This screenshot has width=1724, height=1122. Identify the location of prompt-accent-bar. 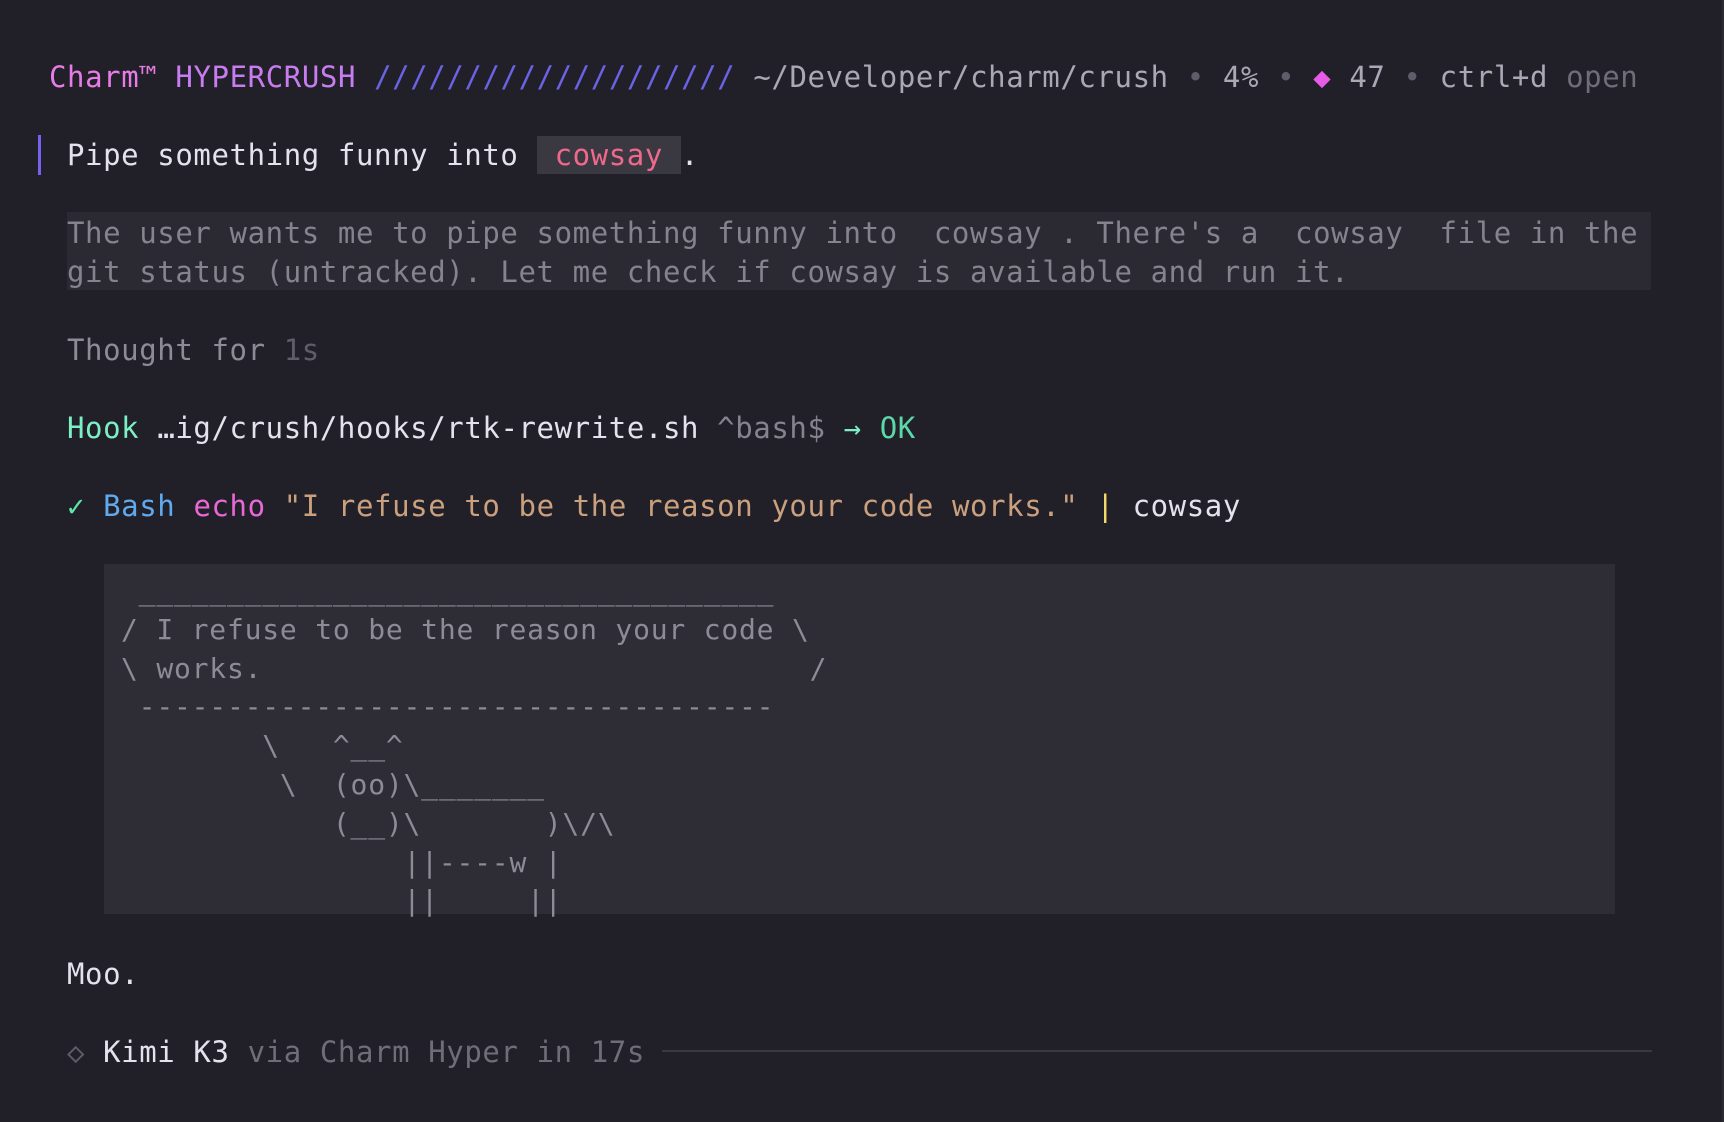
(39, 155).